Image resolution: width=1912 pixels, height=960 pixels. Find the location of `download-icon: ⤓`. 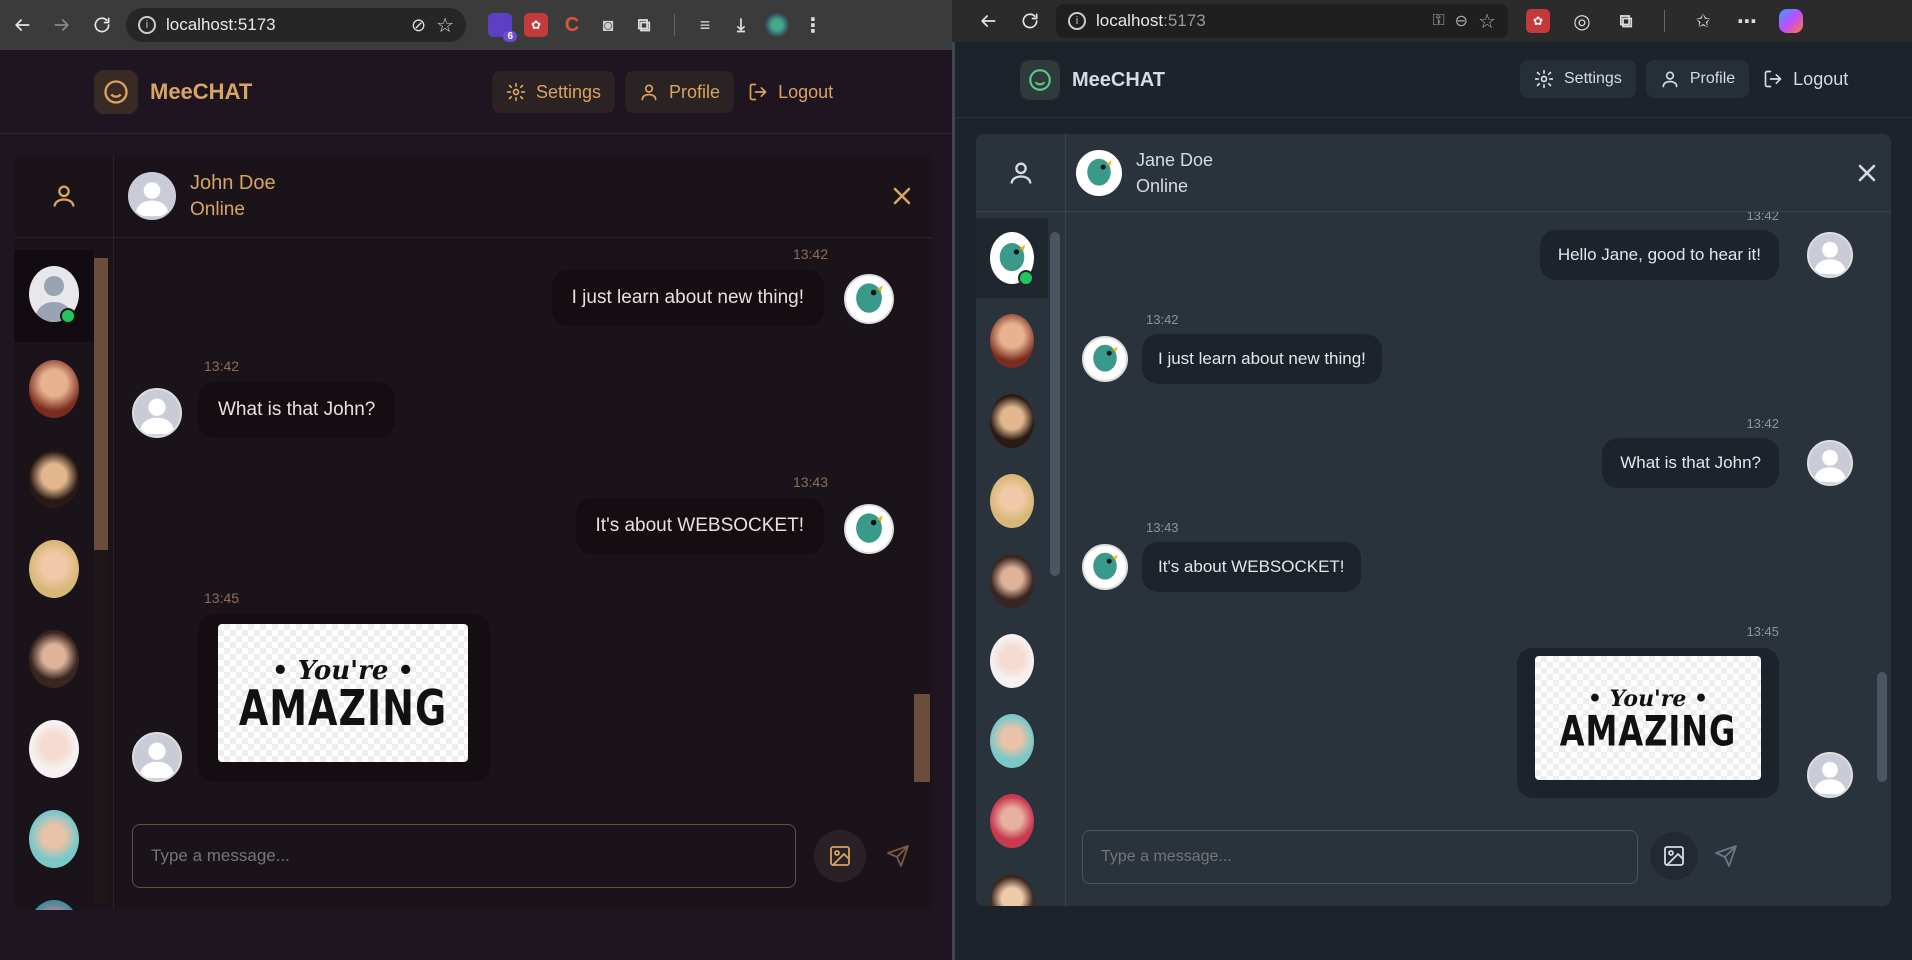

download-icon: ⤓ is located at coordinates (741, 25).